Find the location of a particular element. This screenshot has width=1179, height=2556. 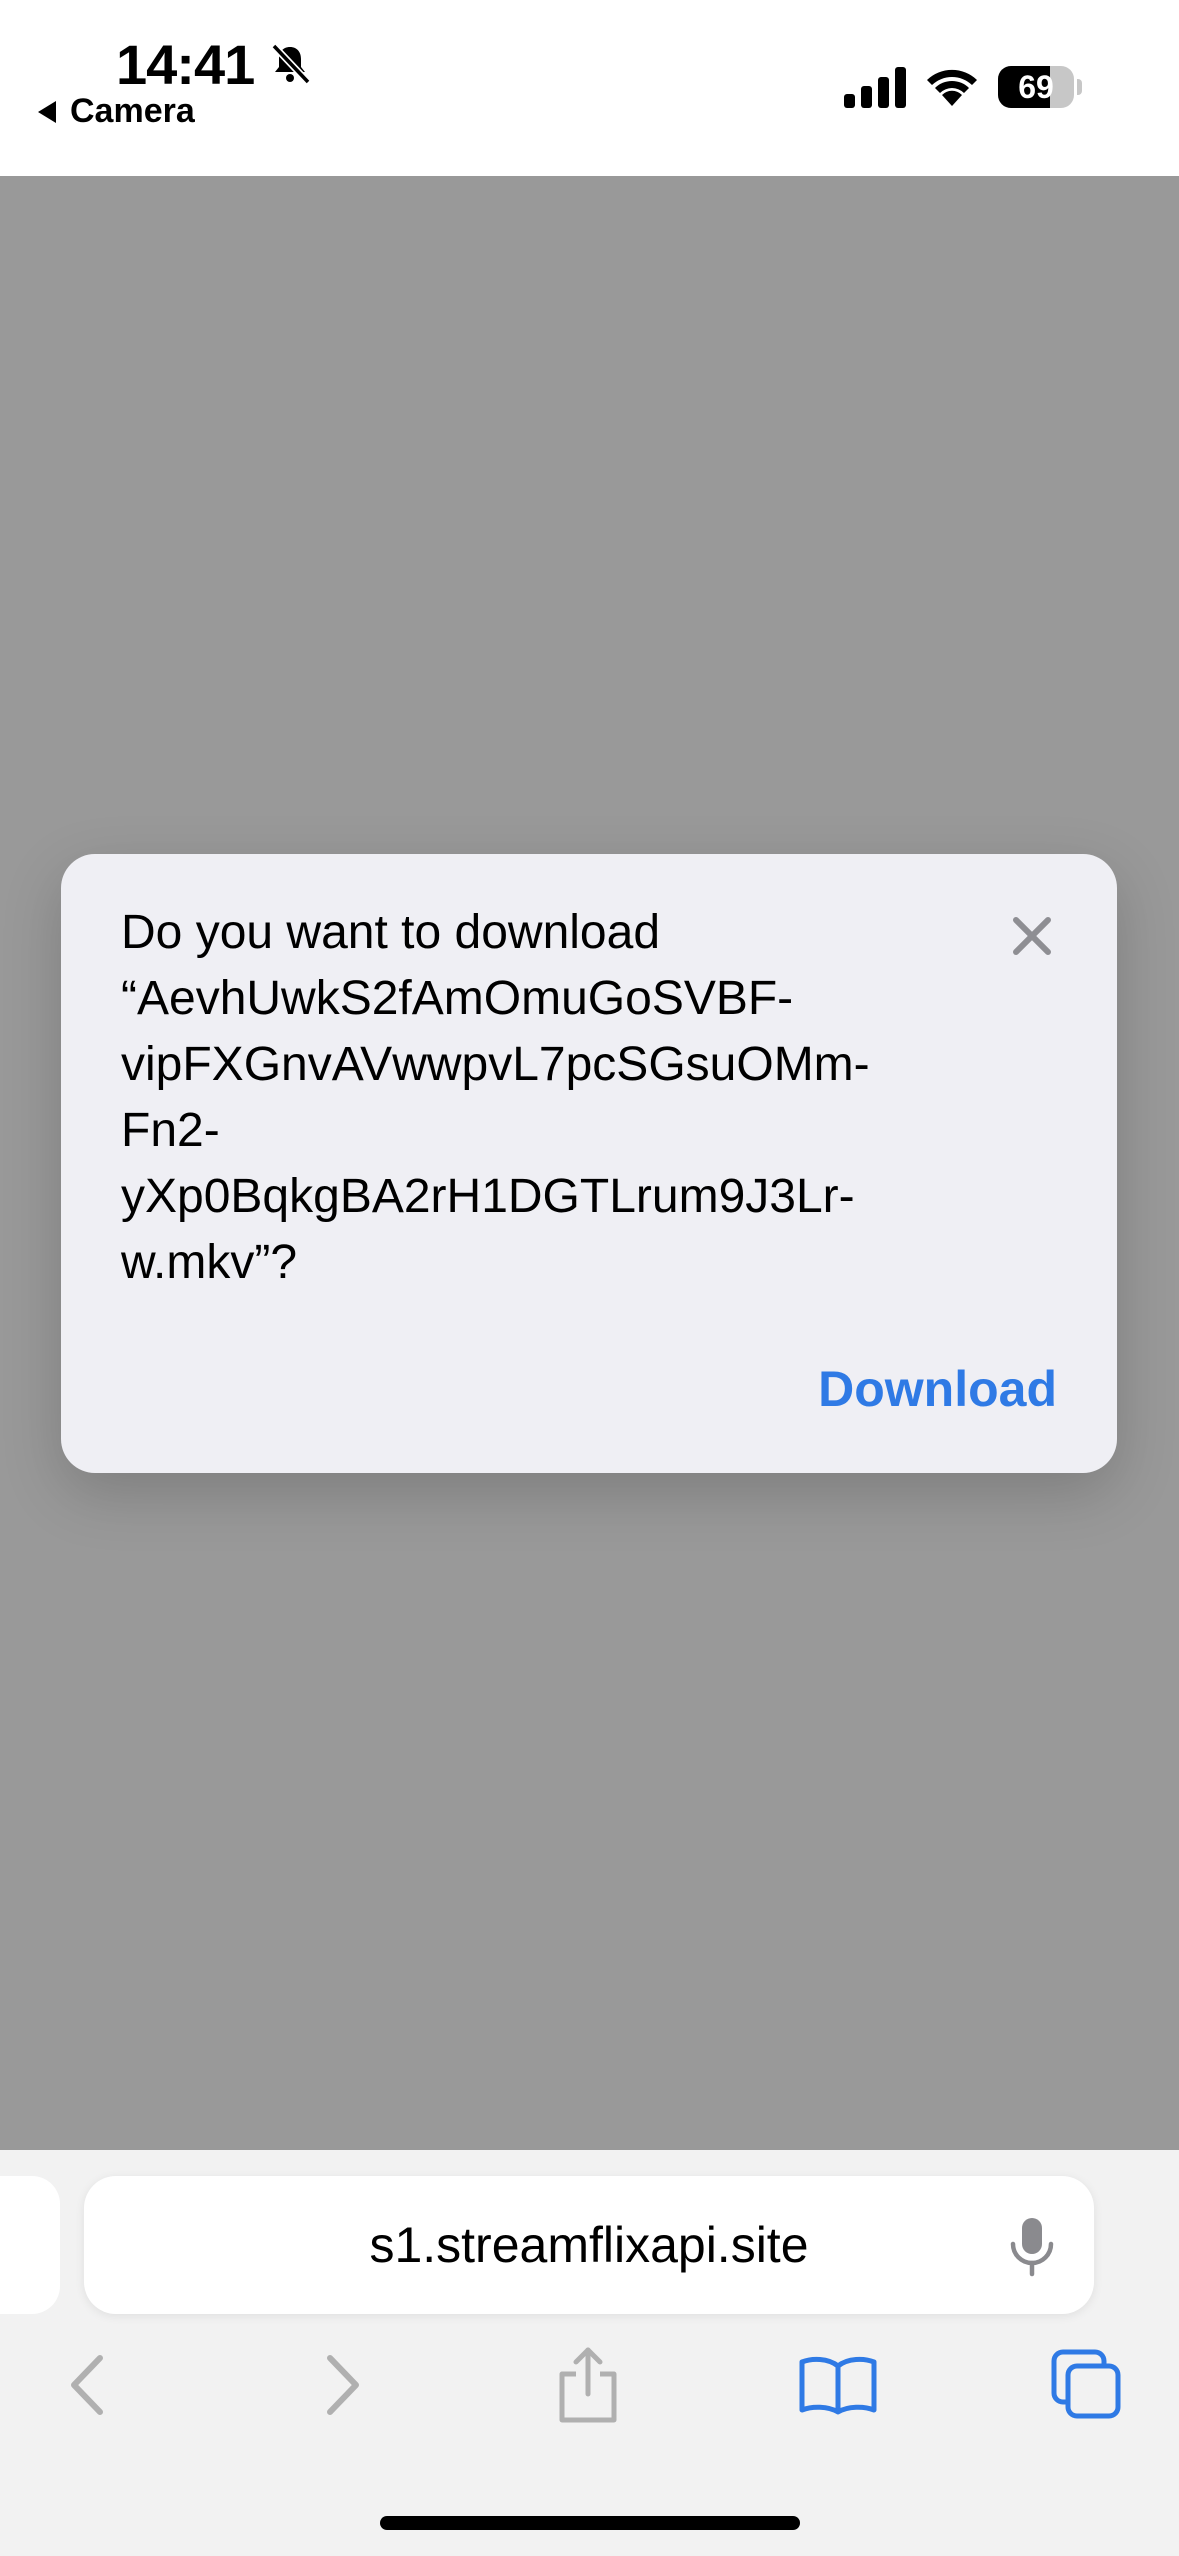

back-to-app-button: Camera is located at coordinates (116, 111).